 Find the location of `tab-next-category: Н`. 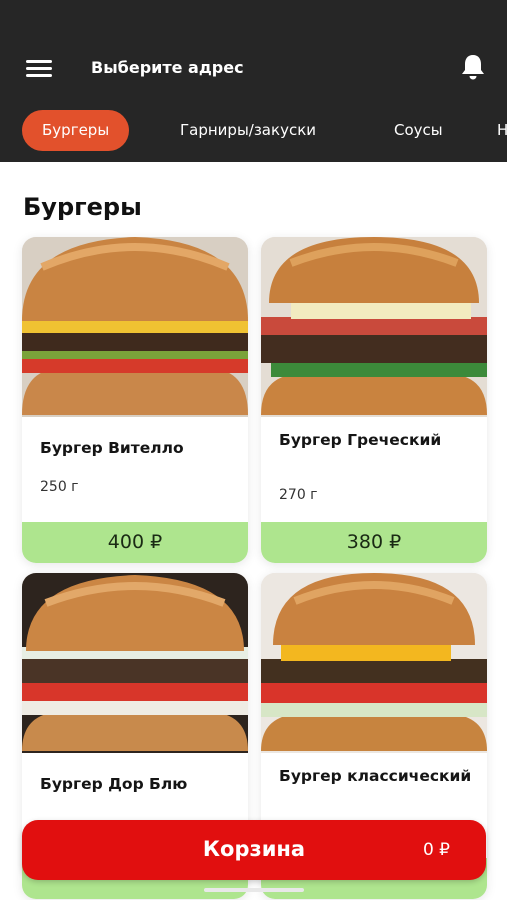

tab-next-category: Н is located at coordinates (502, 130).